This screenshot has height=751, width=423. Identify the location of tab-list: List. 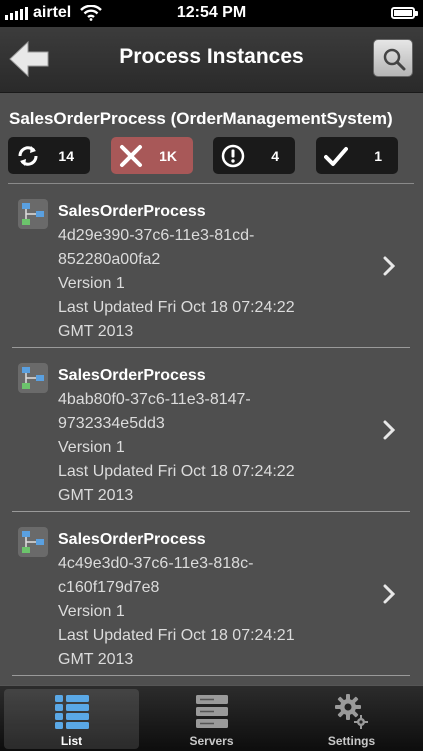
(71, 719).